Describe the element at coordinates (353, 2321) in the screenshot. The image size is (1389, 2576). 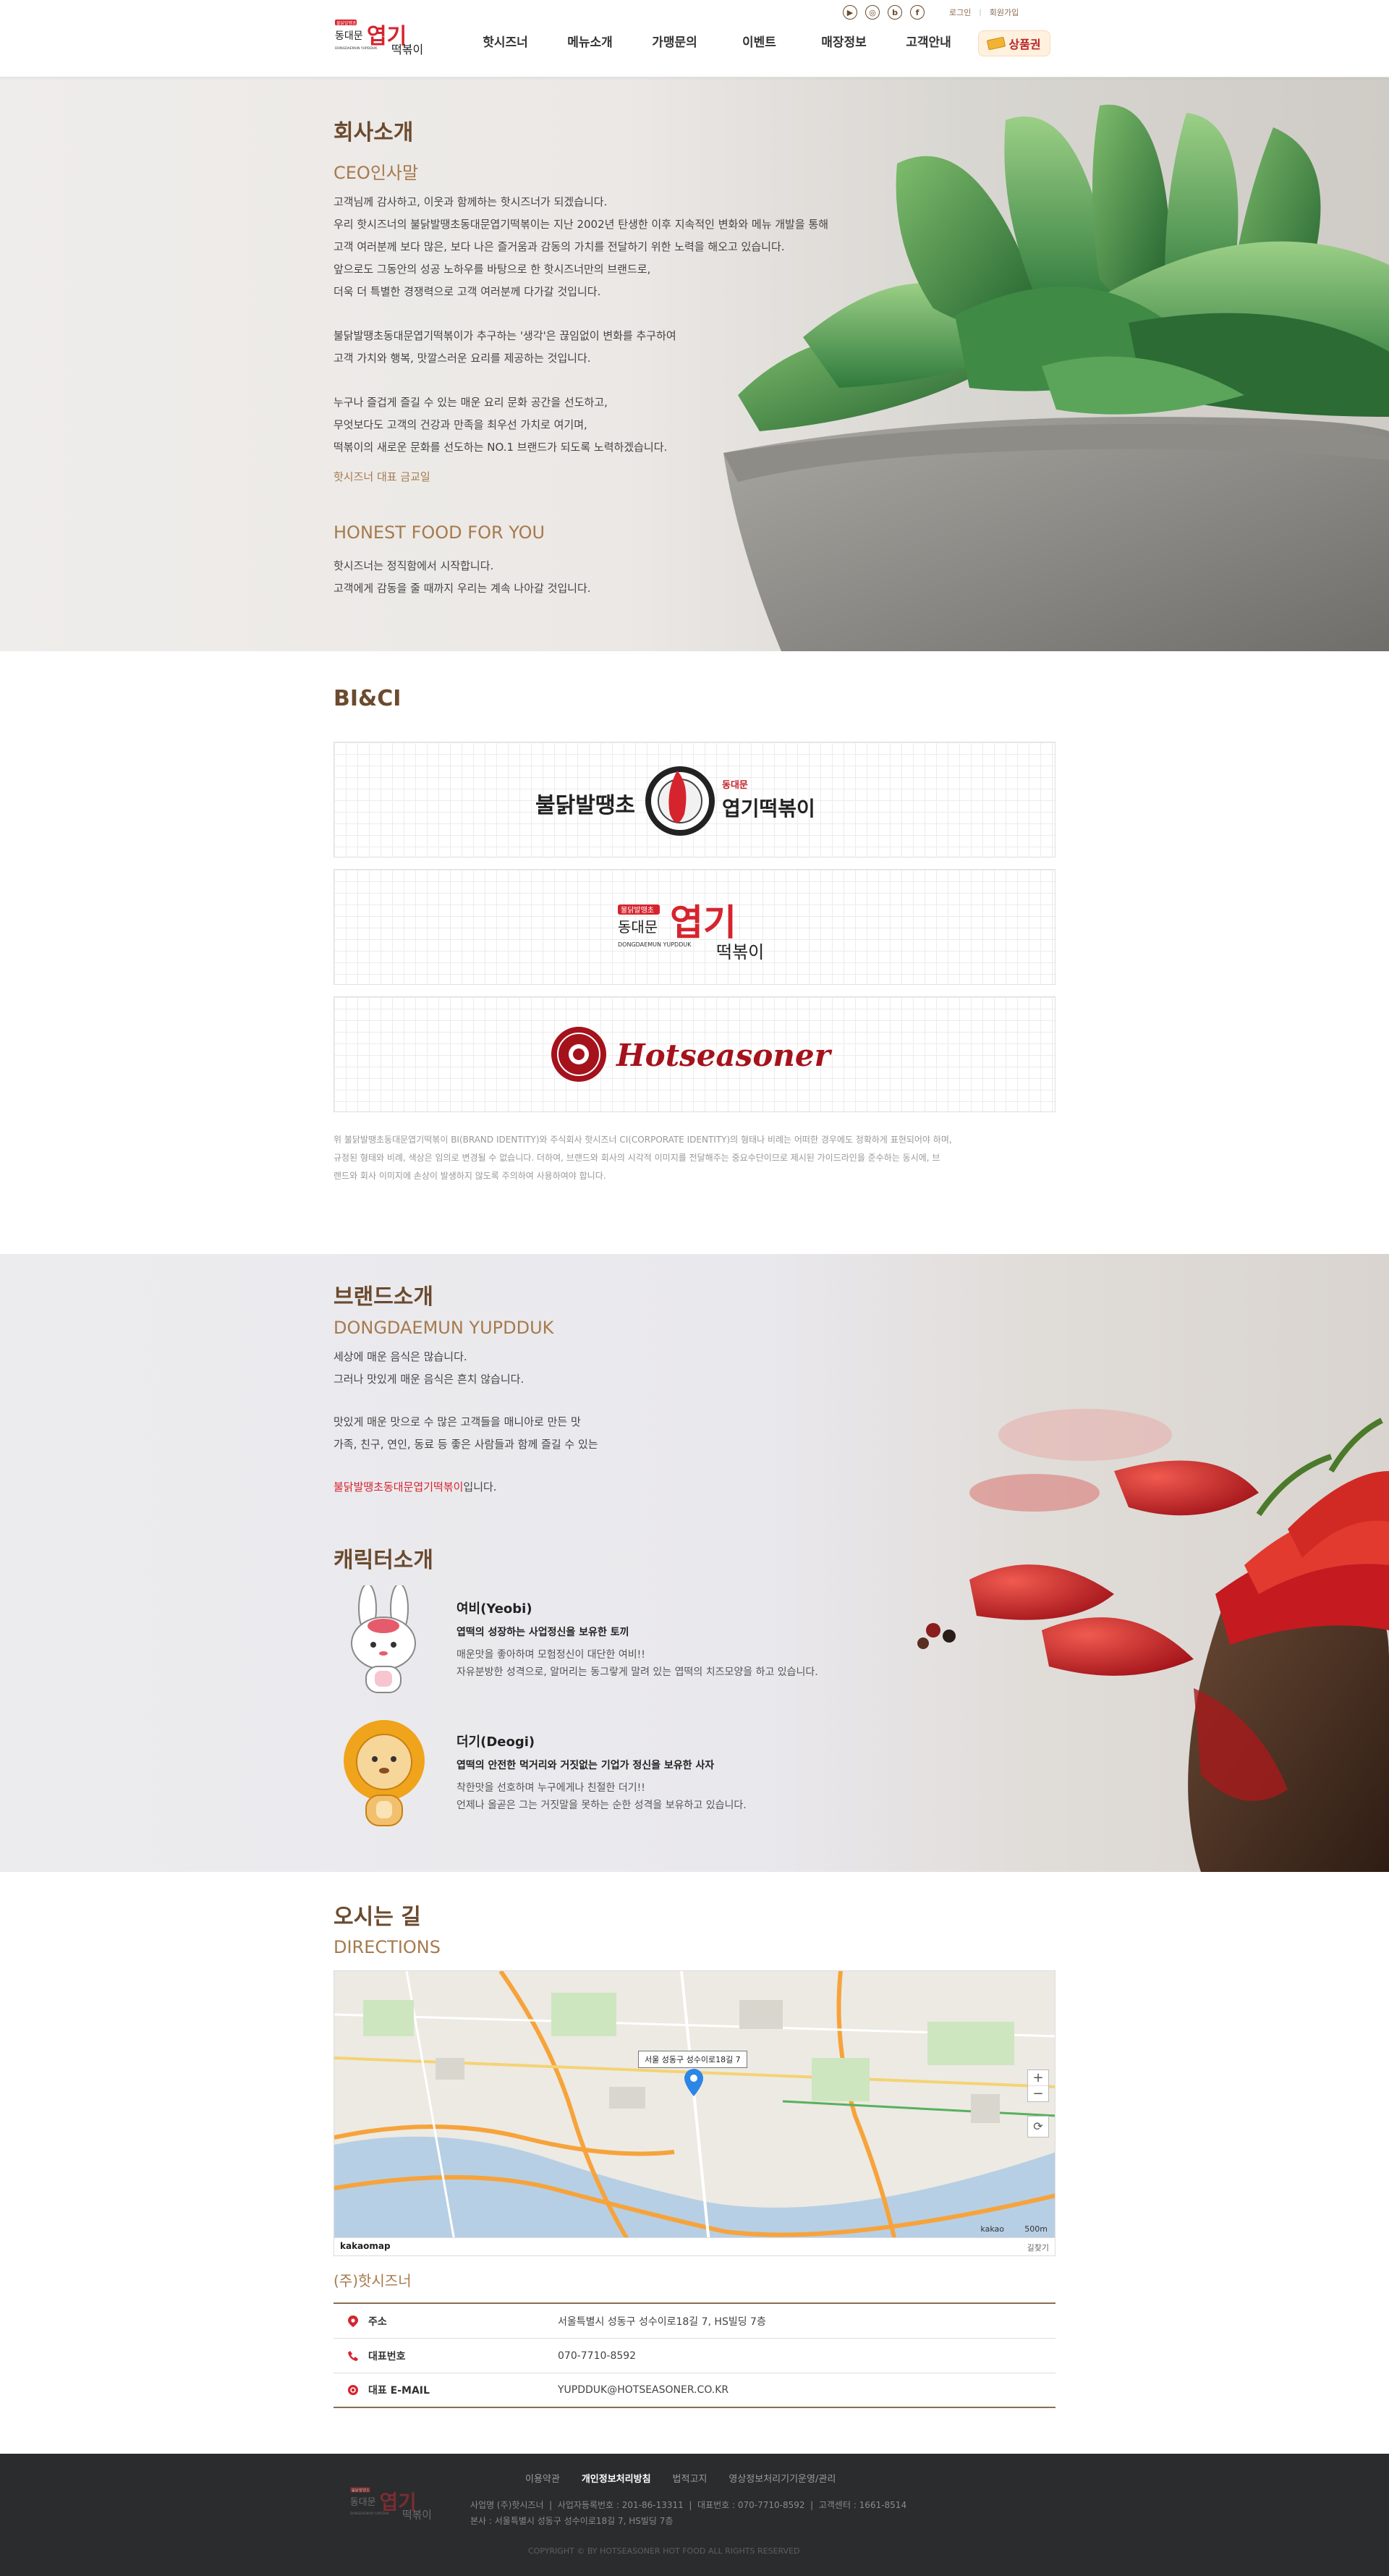
I see `location-icon` at that location.